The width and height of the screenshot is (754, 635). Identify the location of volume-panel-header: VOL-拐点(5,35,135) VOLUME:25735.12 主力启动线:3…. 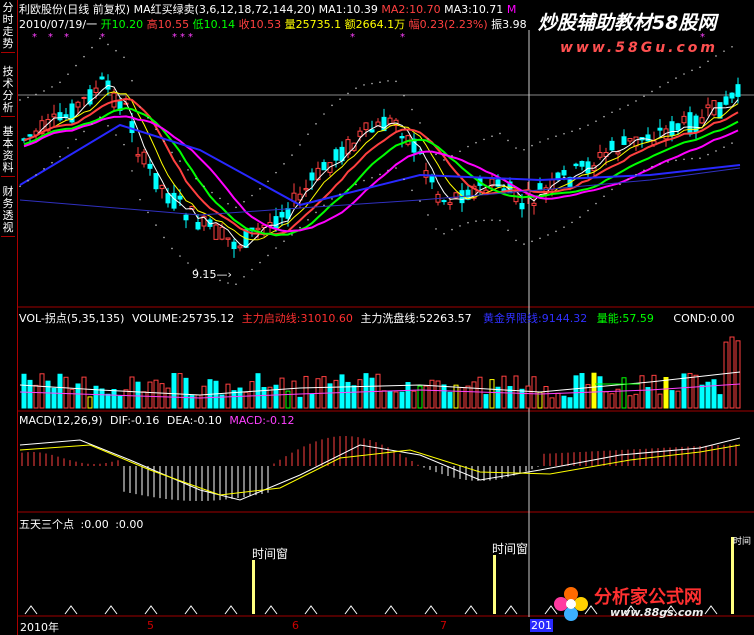
(245, 318).